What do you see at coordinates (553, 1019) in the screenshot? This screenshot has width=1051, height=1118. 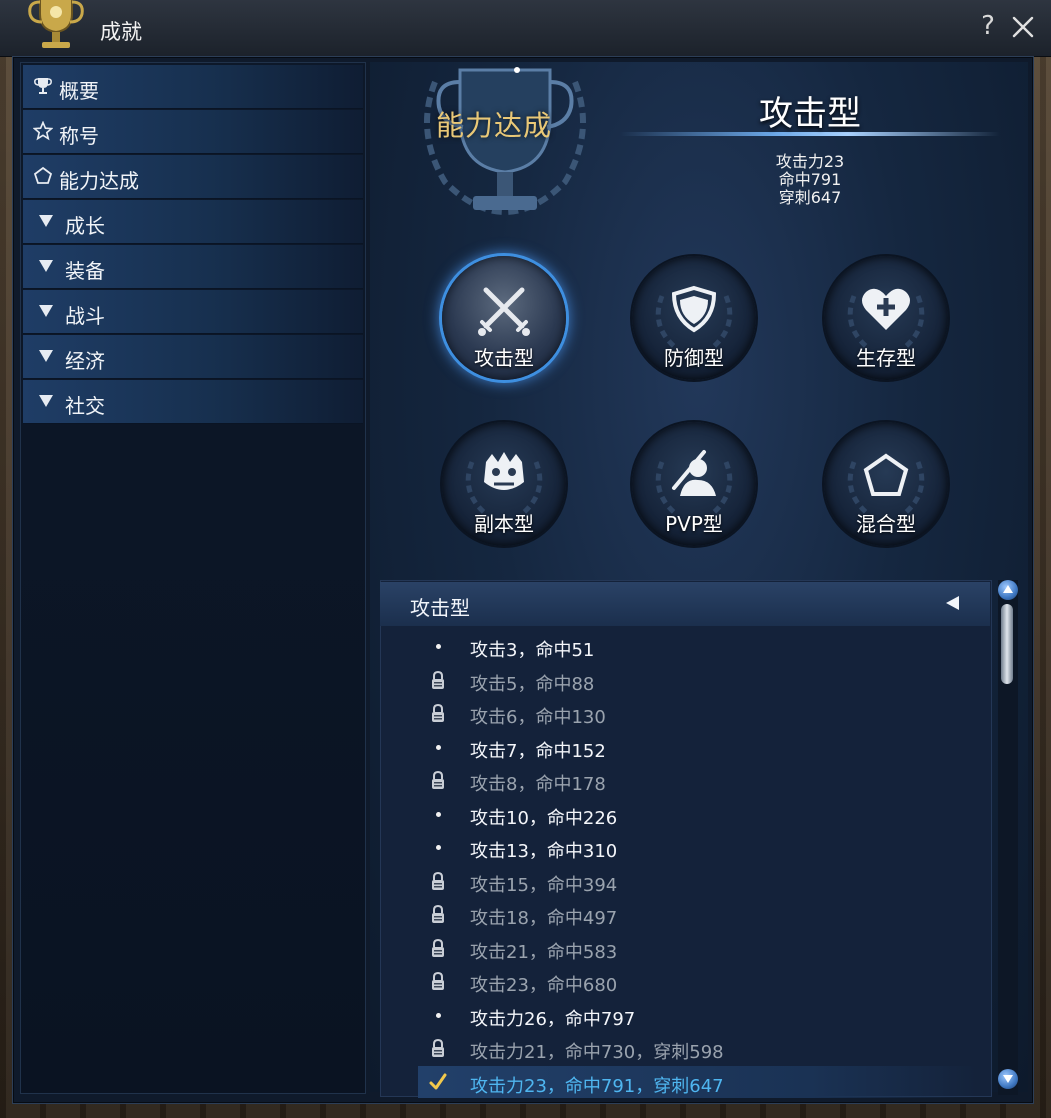 I see `list-item-text: 攻击力26，命中797` at bounding box center [553, 1019].